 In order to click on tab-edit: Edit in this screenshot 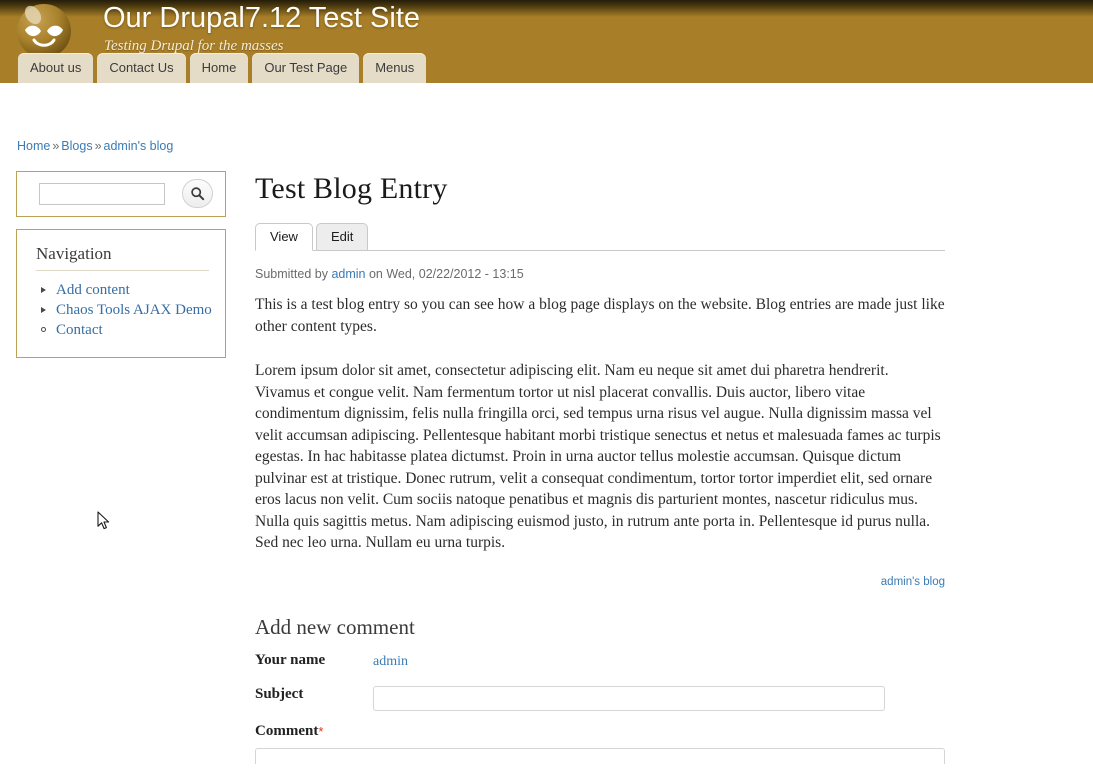, I will do `click(342, 237)`.